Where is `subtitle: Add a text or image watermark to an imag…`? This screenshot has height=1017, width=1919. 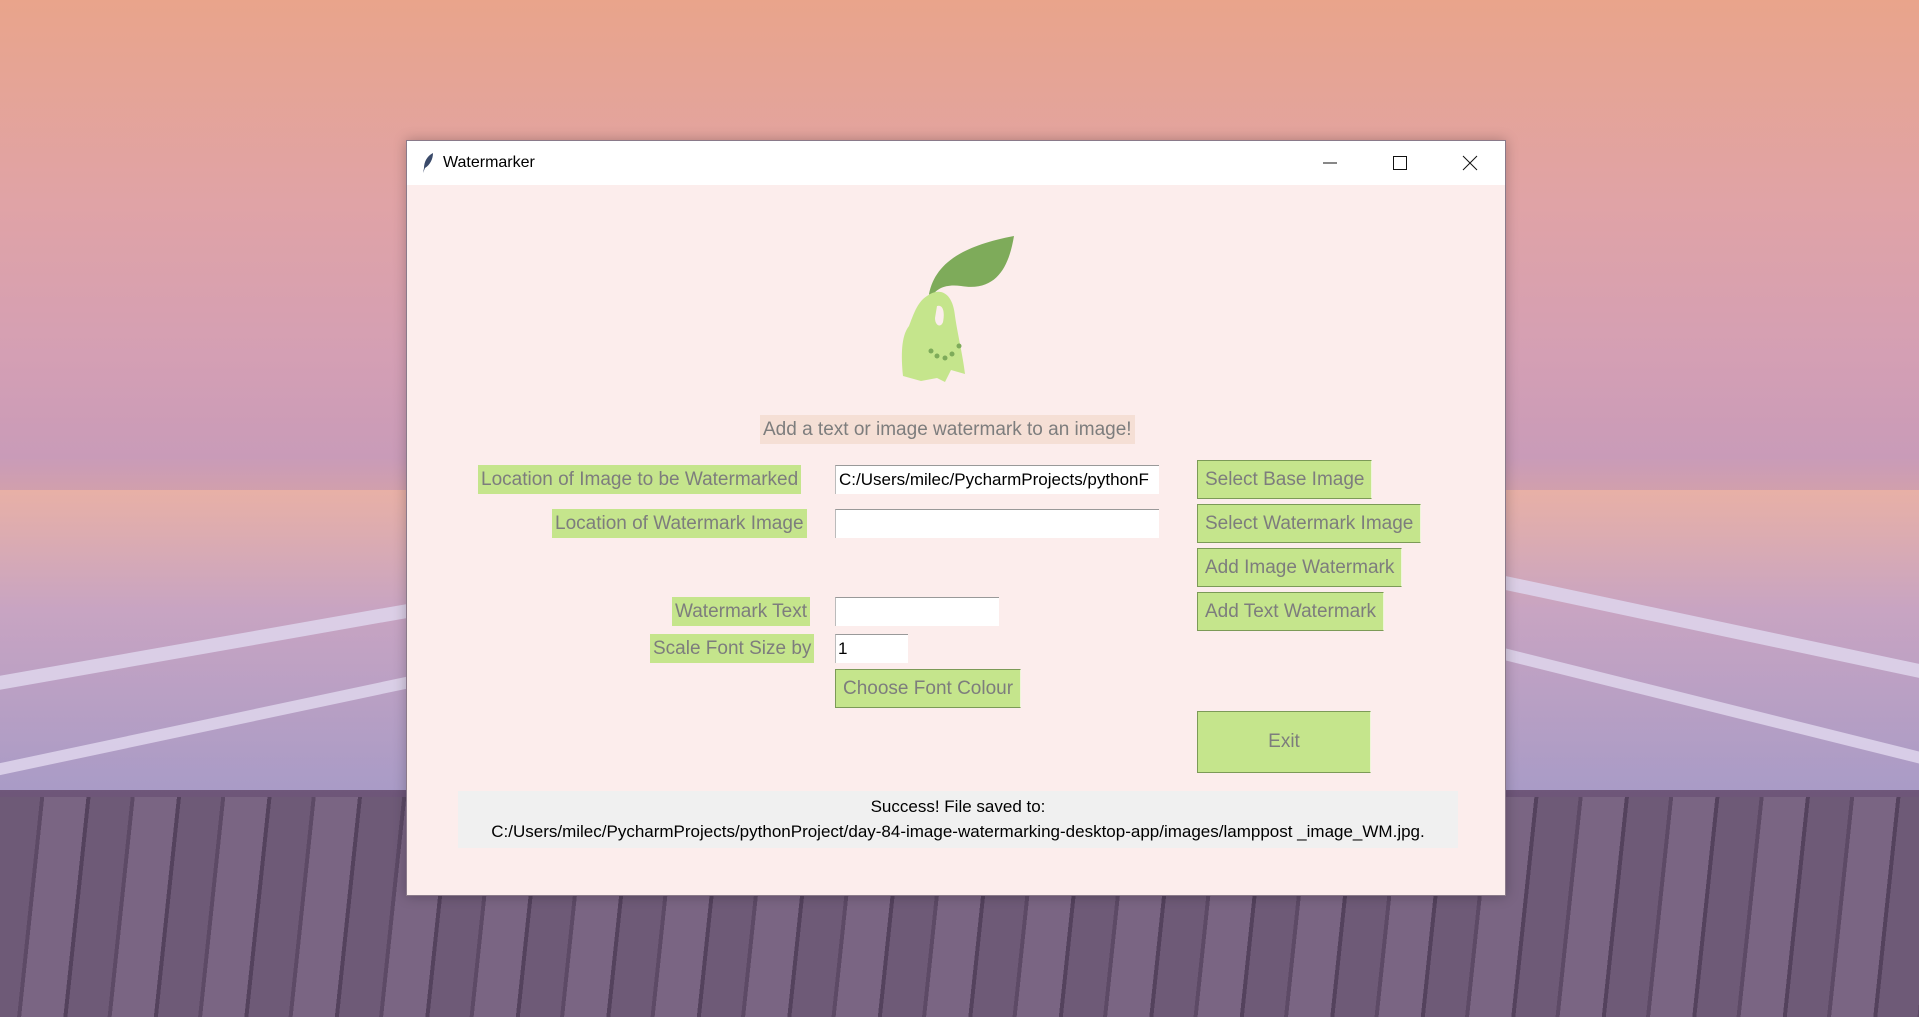
subtitle: Add a text or image watermark to an imag… is located at coordinates (947, 429).